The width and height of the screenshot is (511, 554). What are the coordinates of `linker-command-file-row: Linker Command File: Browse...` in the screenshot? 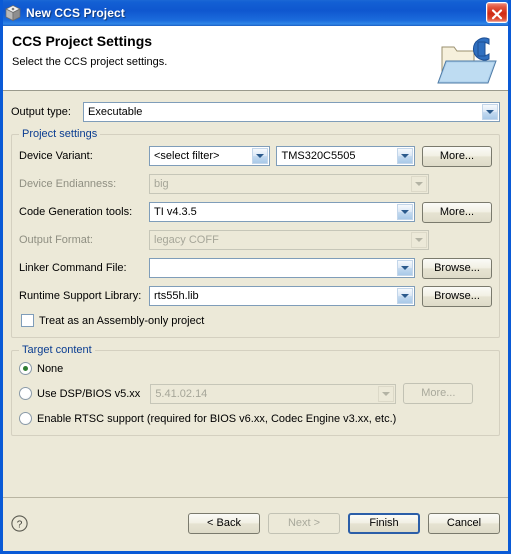 It's located at (255, 268).